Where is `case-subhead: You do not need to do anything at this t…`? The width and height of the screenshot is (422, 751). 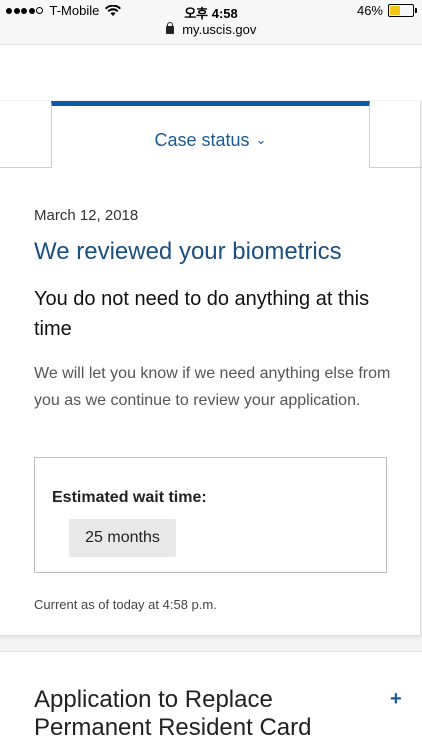
case-subhead: You do not need to do anything at this t… is located at coordinates (202, 314).